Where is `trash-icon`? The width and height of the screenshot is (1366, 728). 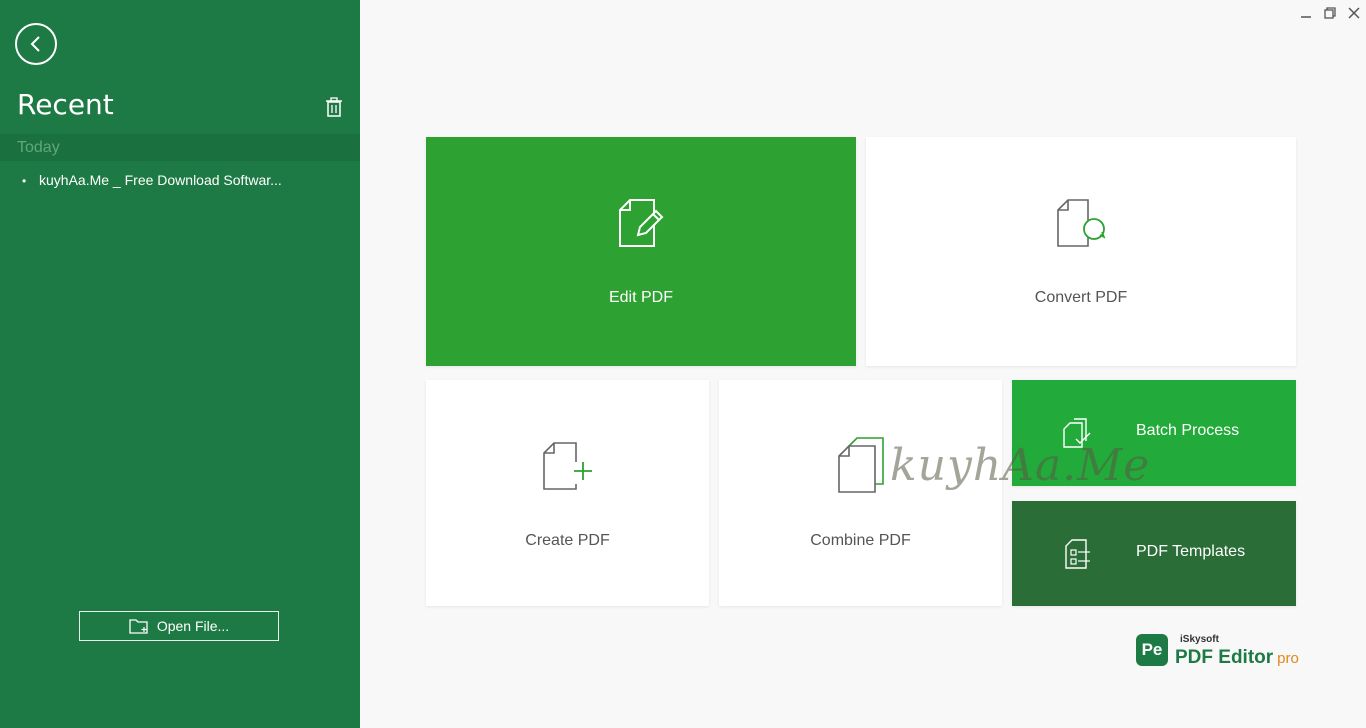
trash-icon is located at coordinates (334, 107).